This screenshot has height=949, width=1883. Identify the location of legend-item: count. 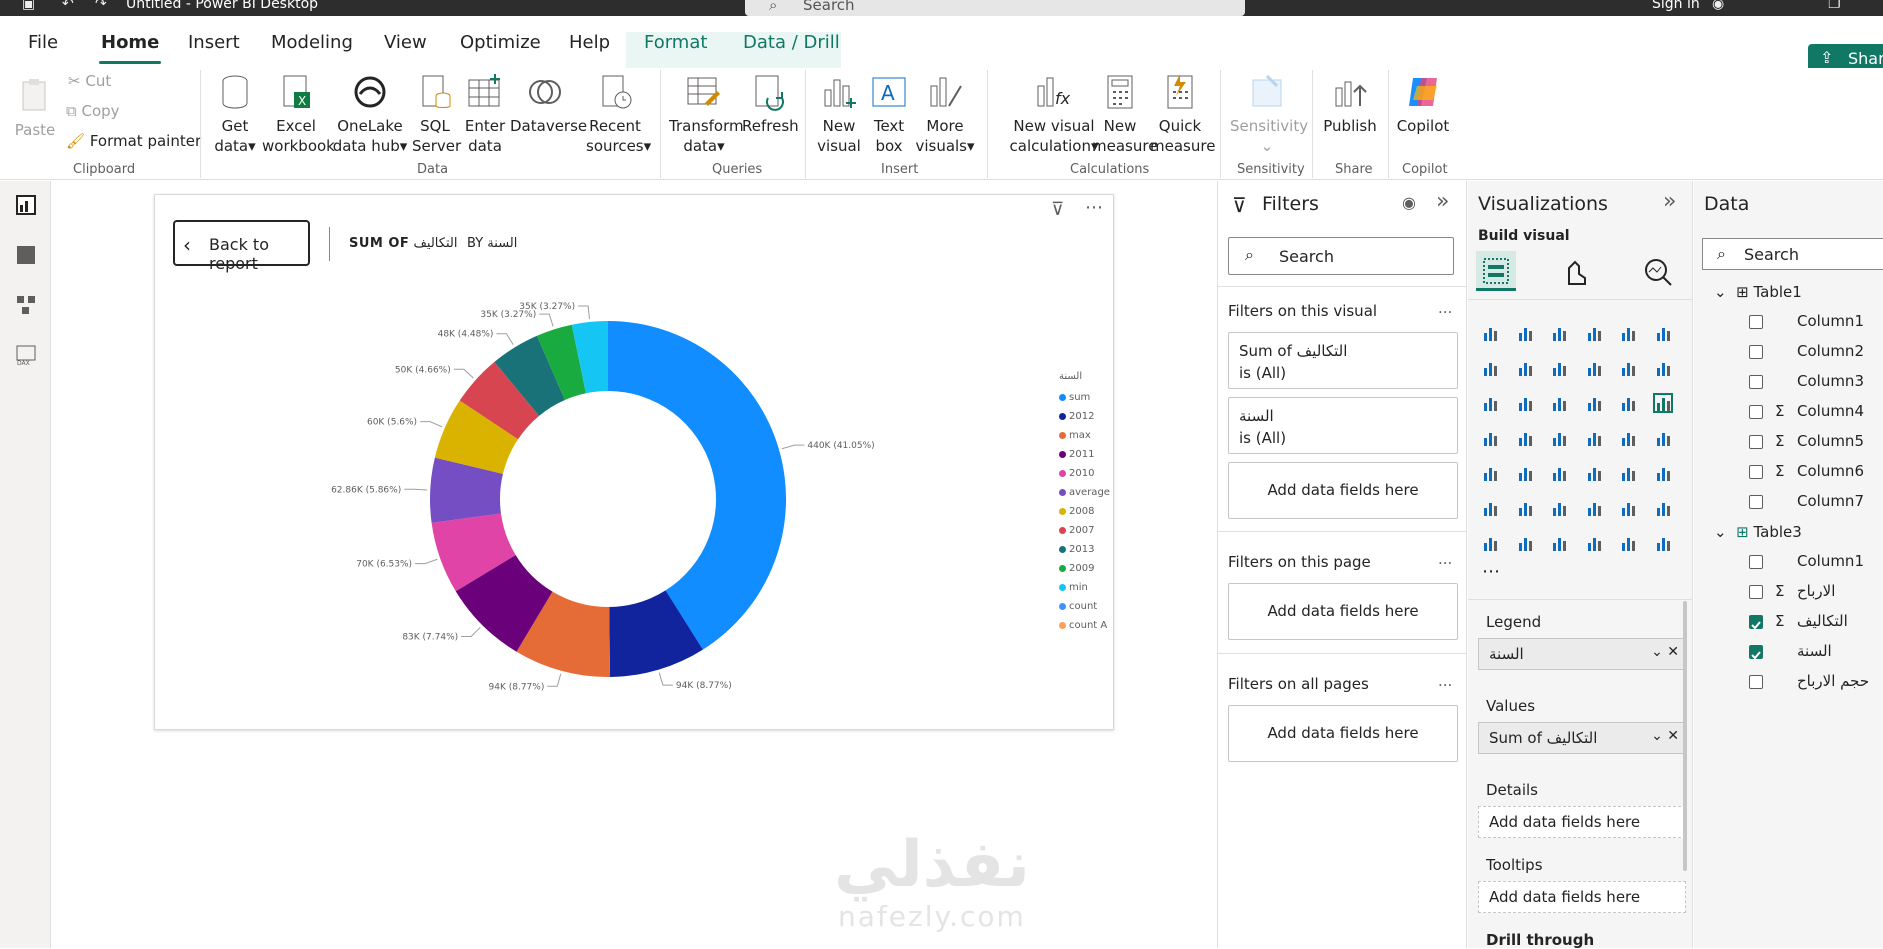
(1084, 606).